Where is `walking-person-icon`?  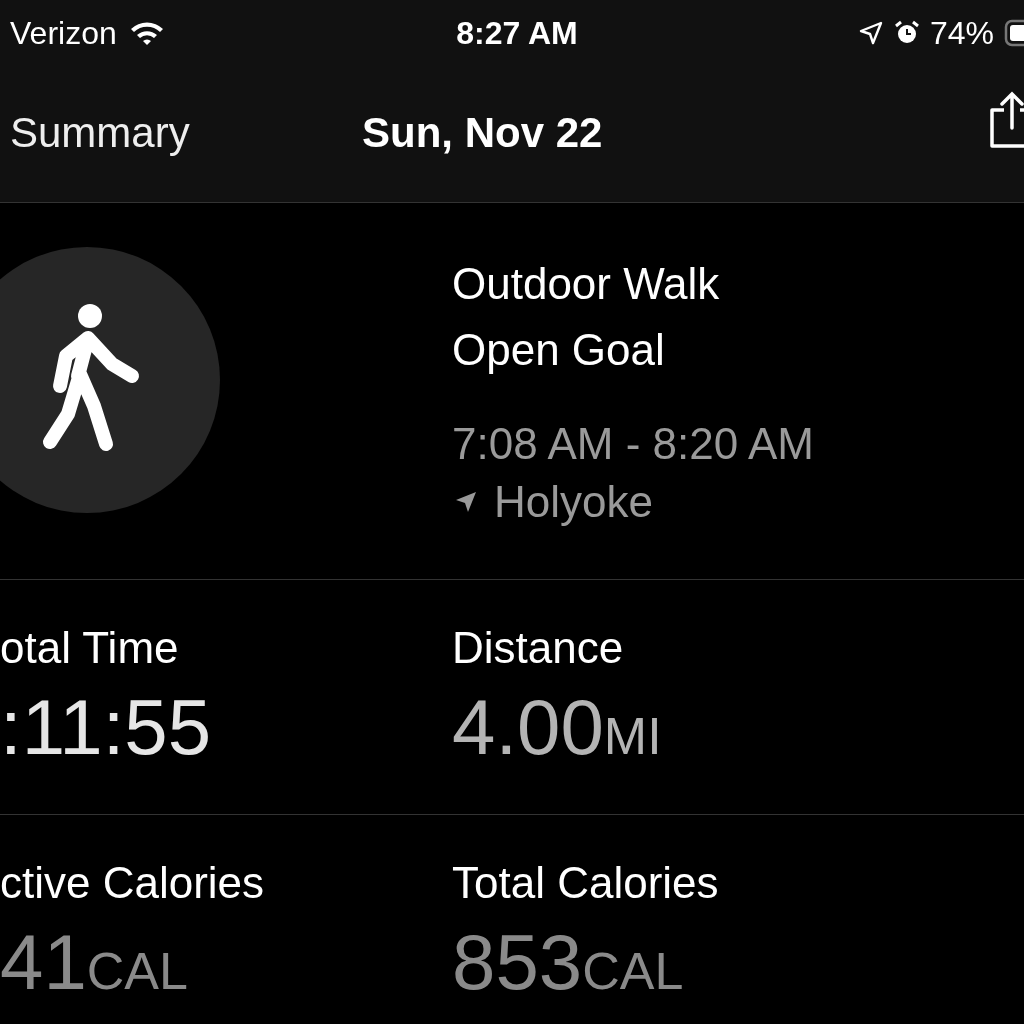
walking-person-icon is located at coordinates (110, 380).